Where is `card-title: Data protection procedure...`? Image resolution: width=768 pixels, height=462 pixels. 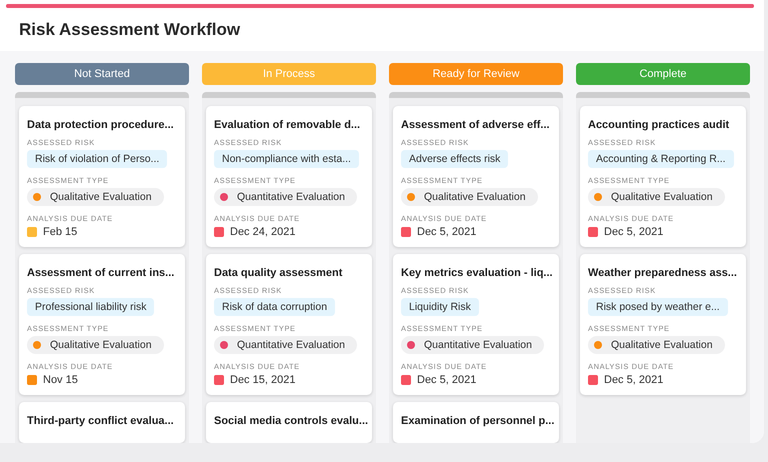
card-title: Data protection procedure... is located at coordinates (100, 125).